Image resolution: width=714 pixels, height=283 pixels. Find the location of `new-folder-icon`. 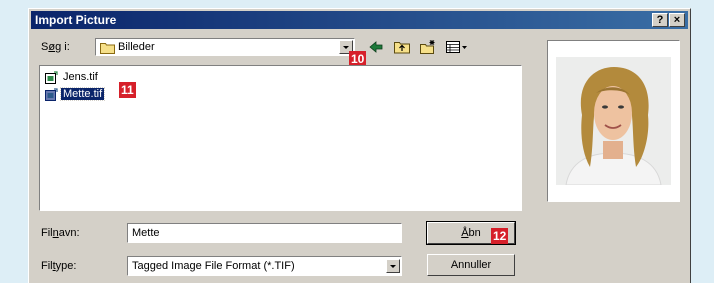

new-folder-icon is located at coordinates (428, 47).